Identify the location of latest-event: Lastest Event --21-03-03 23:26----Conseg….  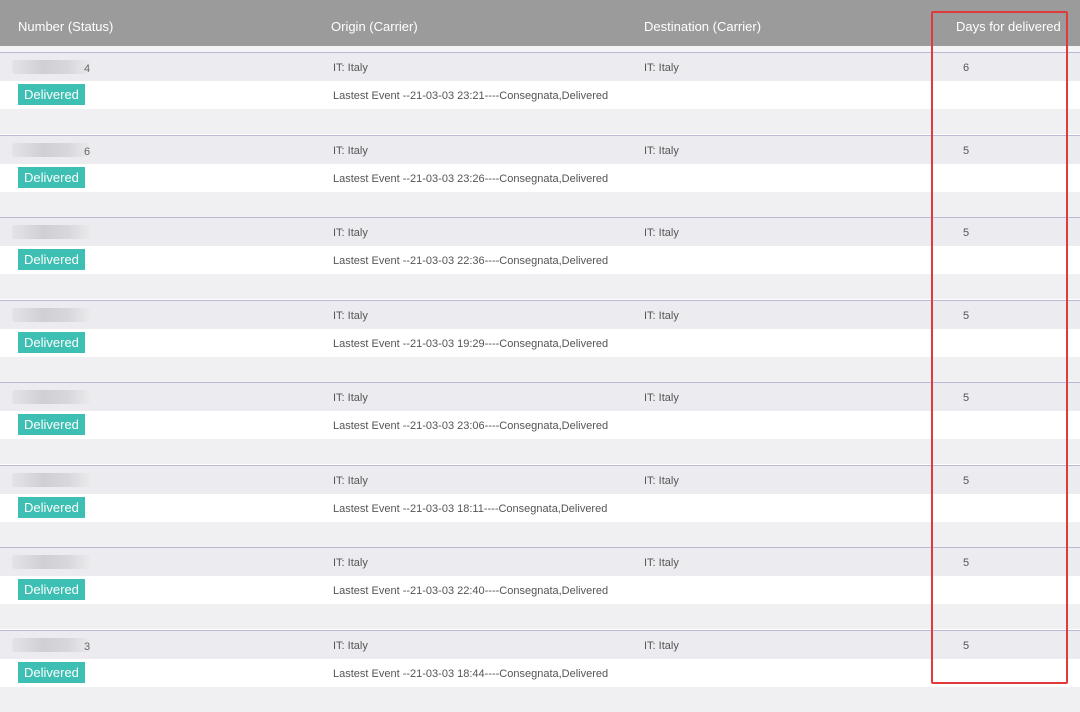
(471, 178).